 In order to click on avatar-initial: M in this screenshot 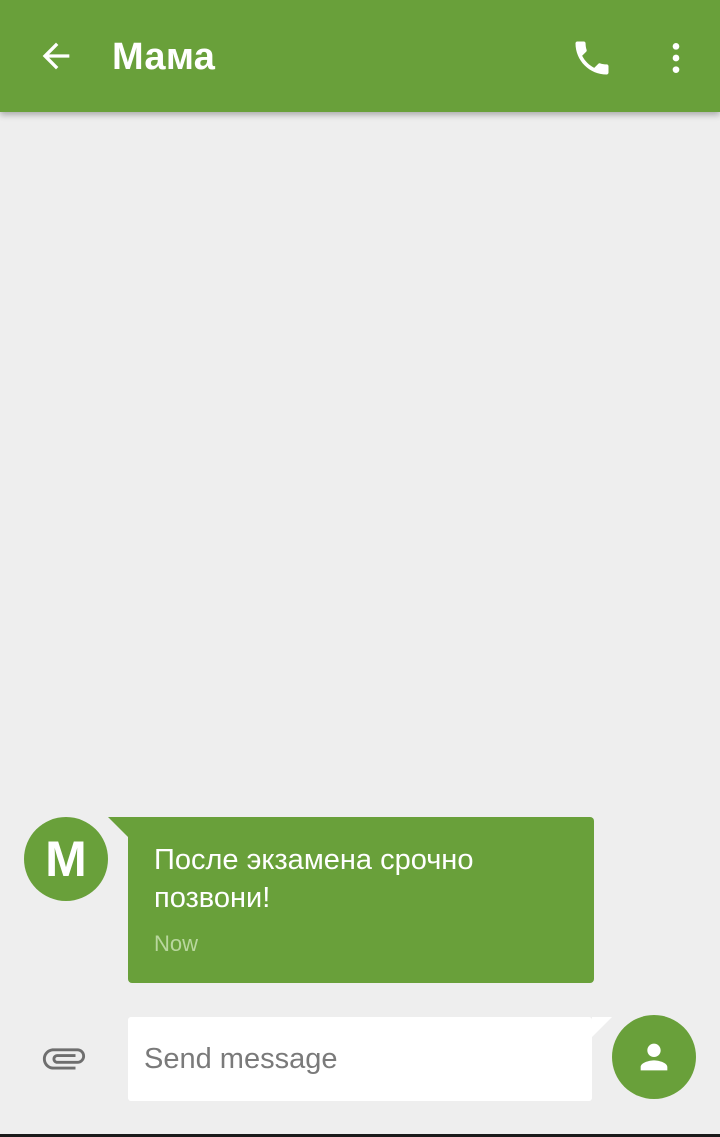, I will do `click(66, 859)`.